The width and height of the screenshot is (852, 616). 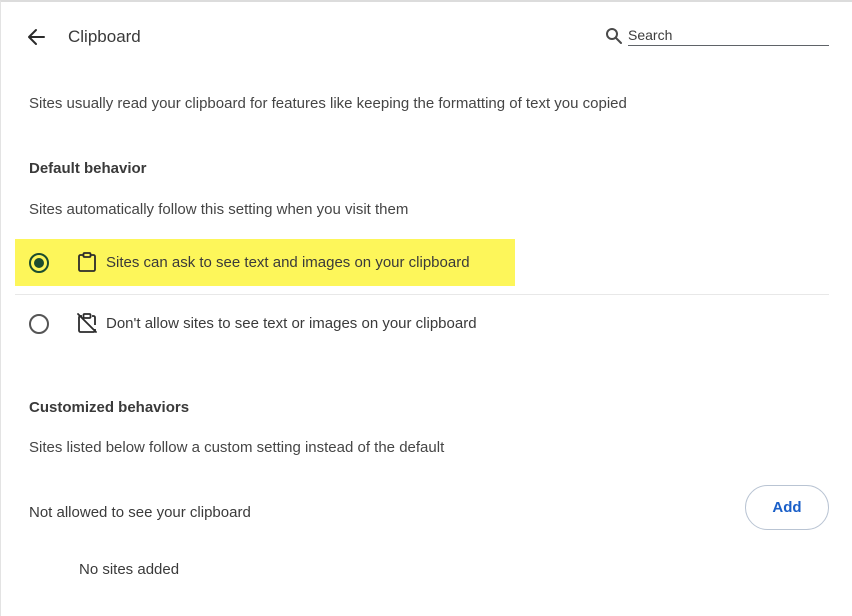 What do you see at coordinates (614, 36) in the screenshot?
I see `search-icon` at bounding box center [614, 36].